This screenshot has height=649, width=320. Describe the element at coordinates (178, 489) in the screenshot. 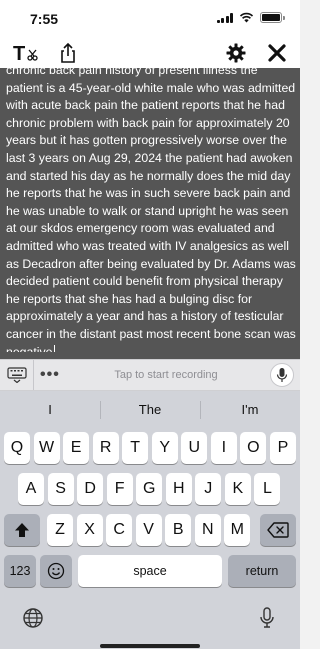

I see `letter-key: H` at that location.